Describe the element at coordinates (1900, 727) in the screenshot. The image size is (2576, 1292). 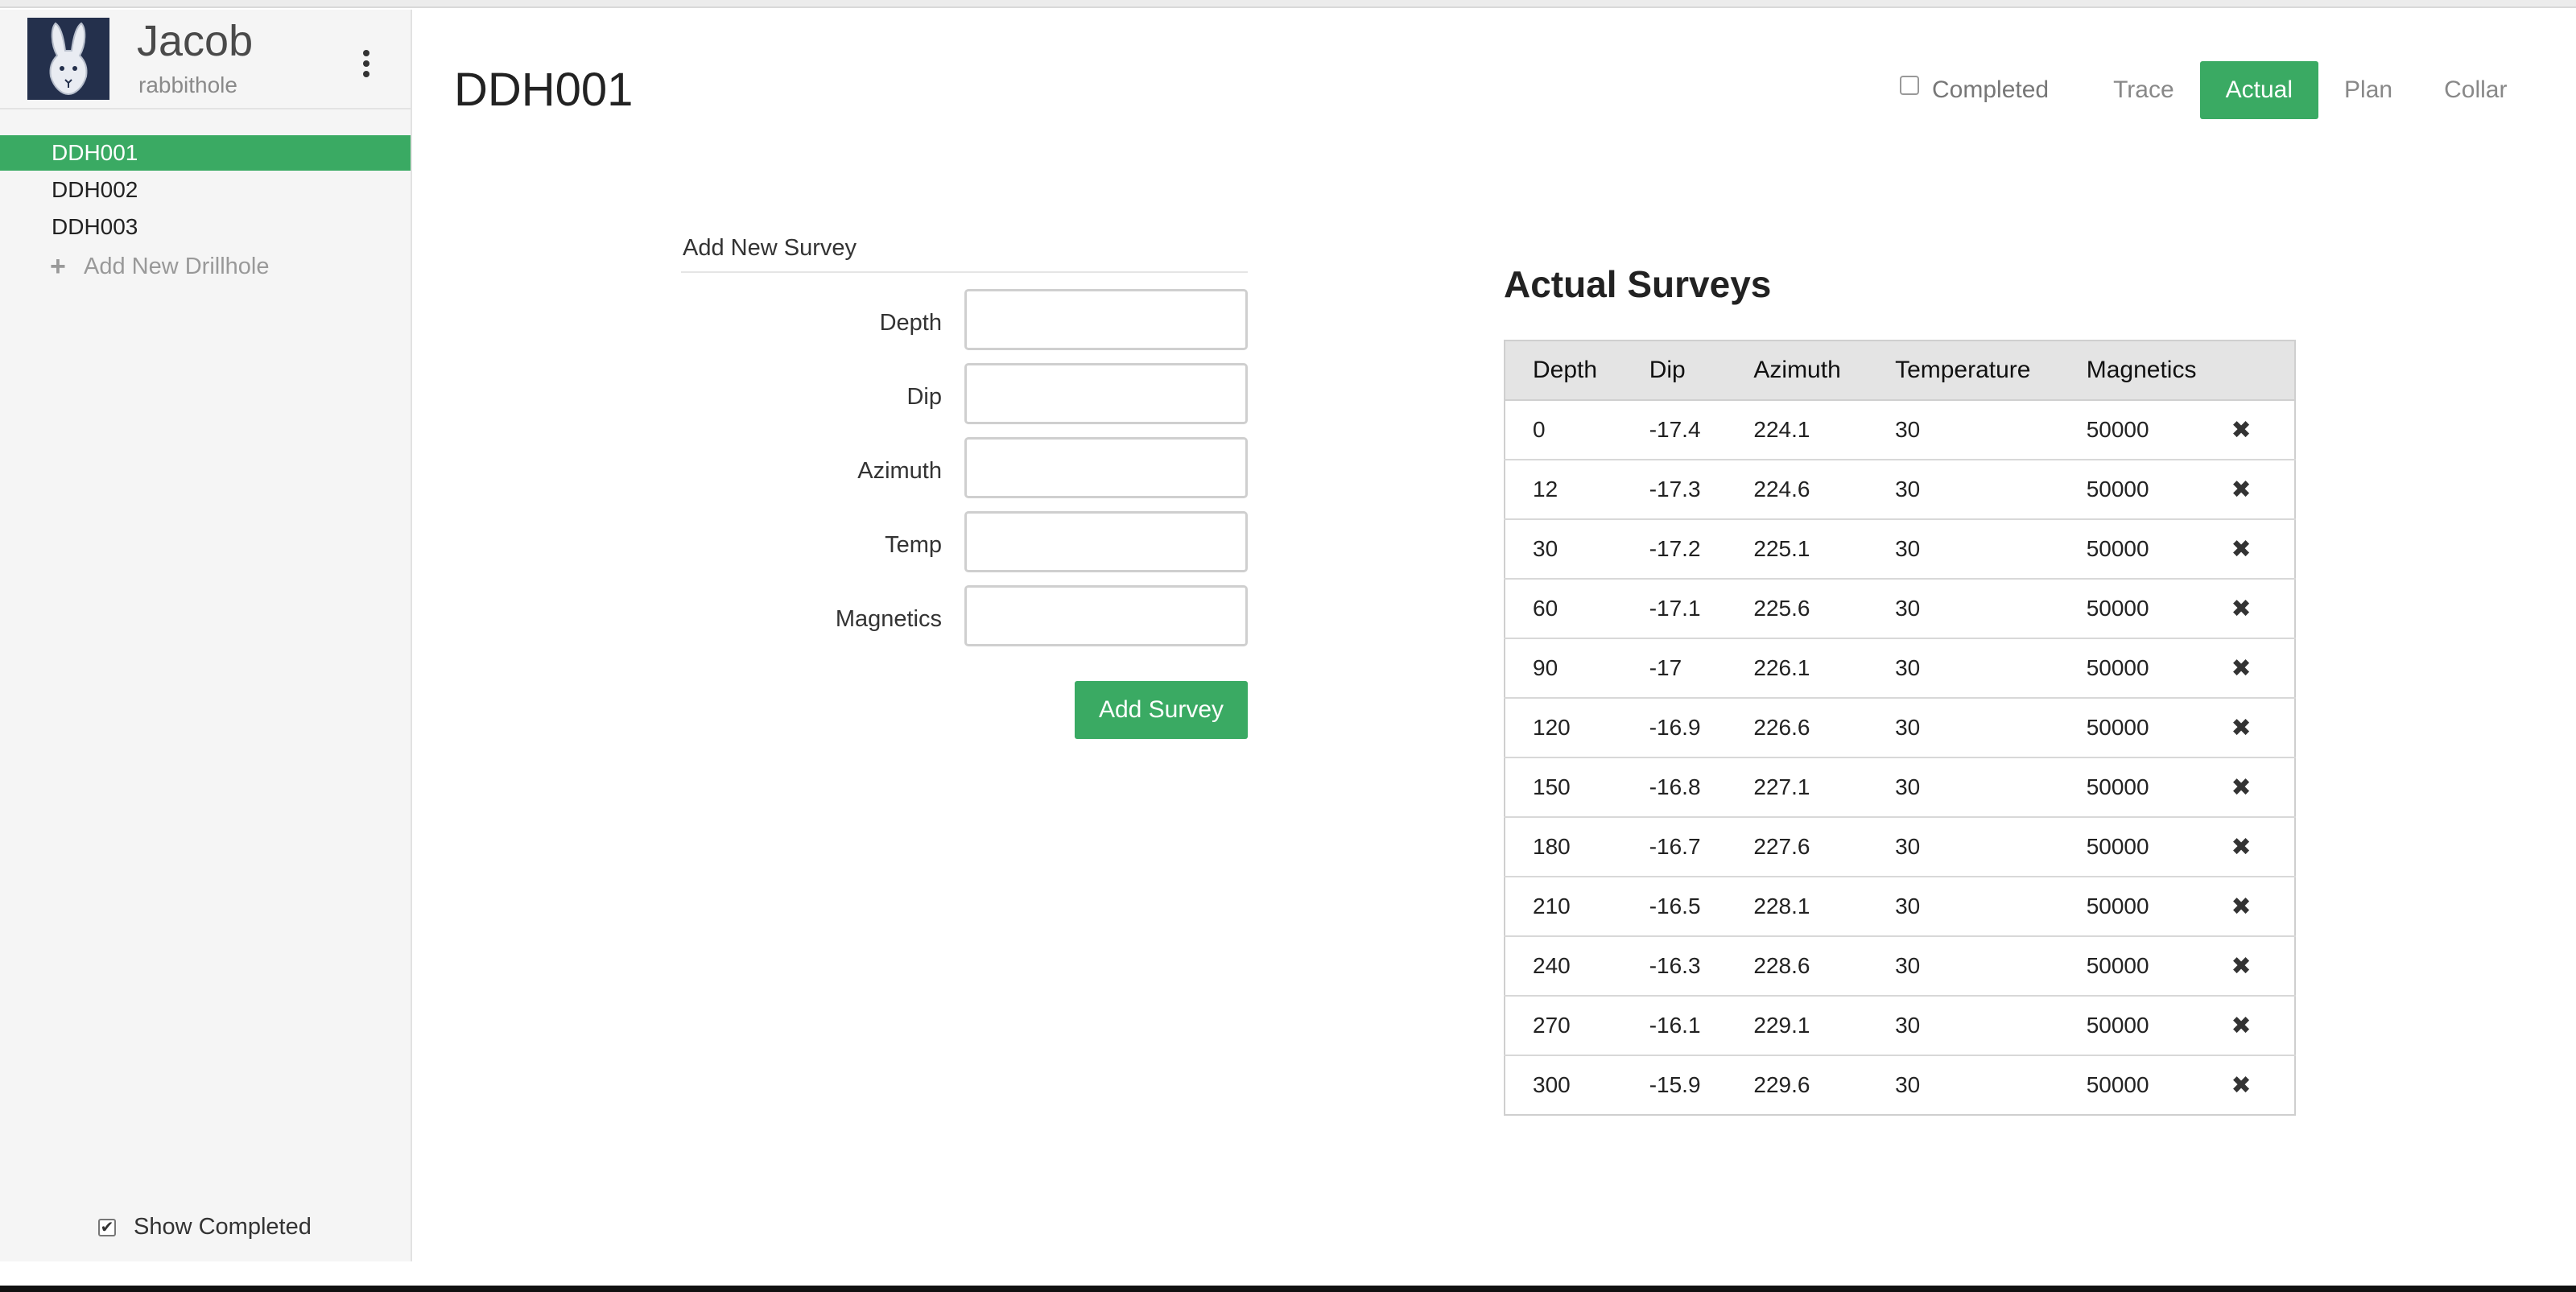
I see `table-row: 120 -16.9 226.6 30 50000 ✖` at that location.